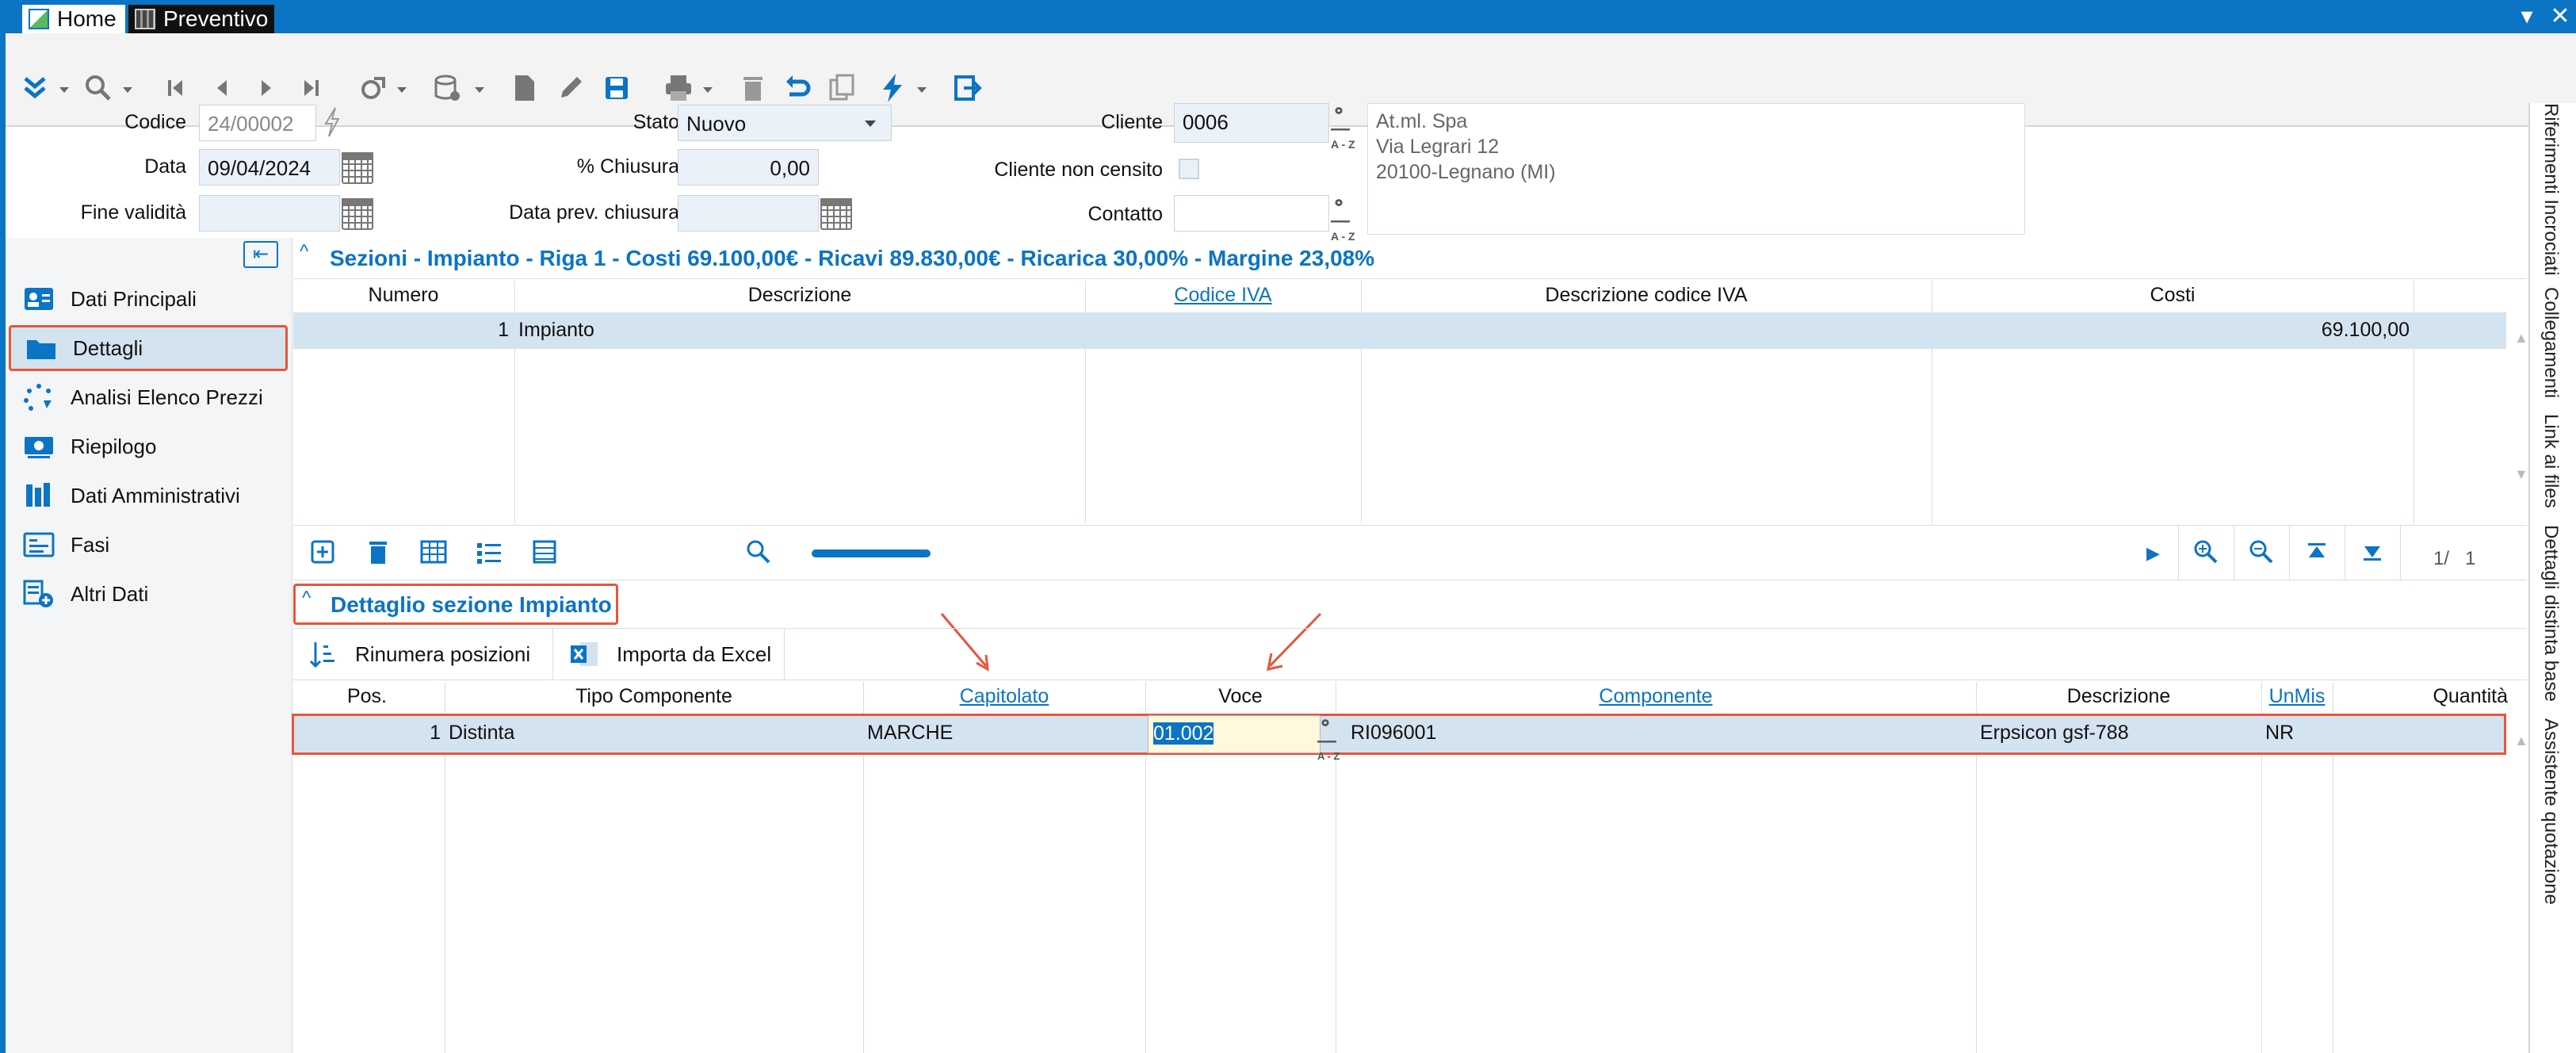 The height and width of the screenshot is (1053, 2576). I want to click on sidebar-item-riepilogo: Riepilogo, so click(148, 446).